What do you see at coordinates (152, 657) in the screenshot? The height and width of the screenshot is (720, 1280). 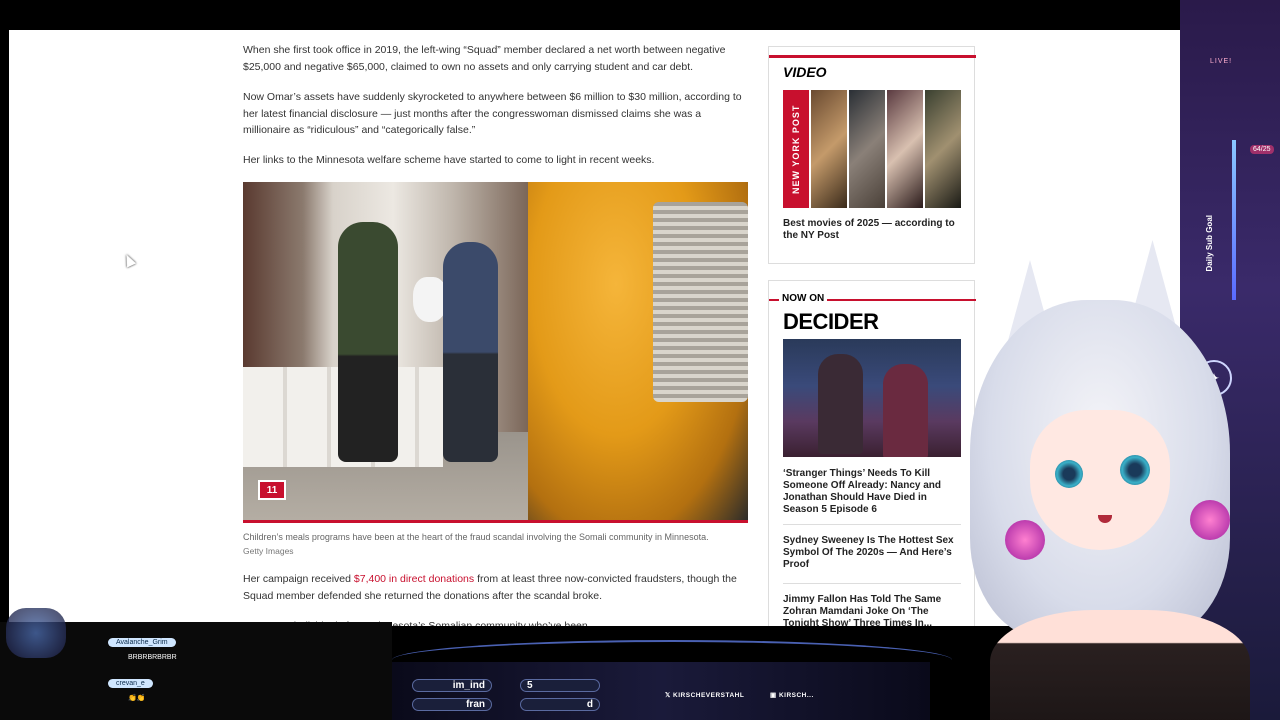 I see `chat-message: BRBRBRBRBR` at bounding box center [152, 657].